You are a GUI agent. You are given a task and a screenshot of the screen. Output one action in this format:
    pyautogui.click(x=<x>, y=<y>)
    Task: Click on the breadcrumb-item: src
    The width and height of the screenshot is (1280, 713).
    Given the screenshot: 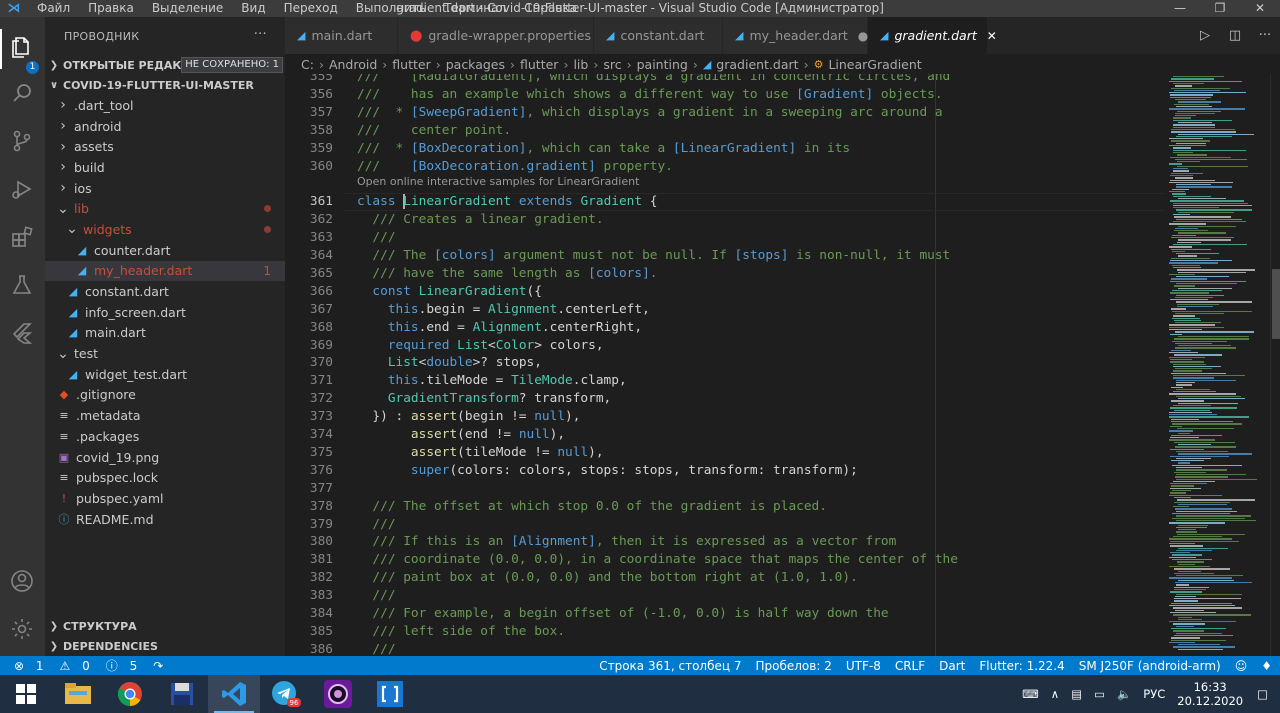 What is the action you would take?
    pyautogui.click(x=612, y=64)
    